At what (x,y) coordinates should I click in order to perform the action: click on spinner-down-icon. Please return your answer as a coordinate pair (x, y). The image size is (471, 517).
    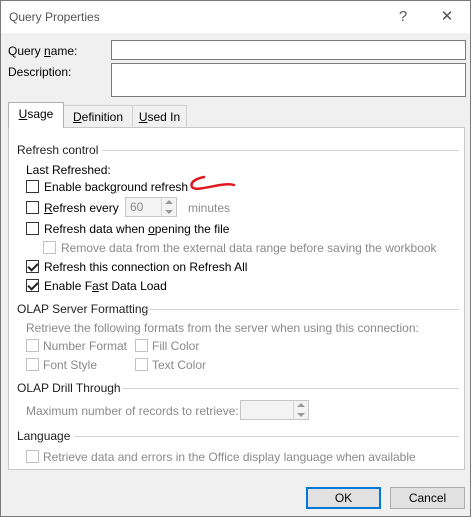
    Looking at the image, I should click on (169, 212).